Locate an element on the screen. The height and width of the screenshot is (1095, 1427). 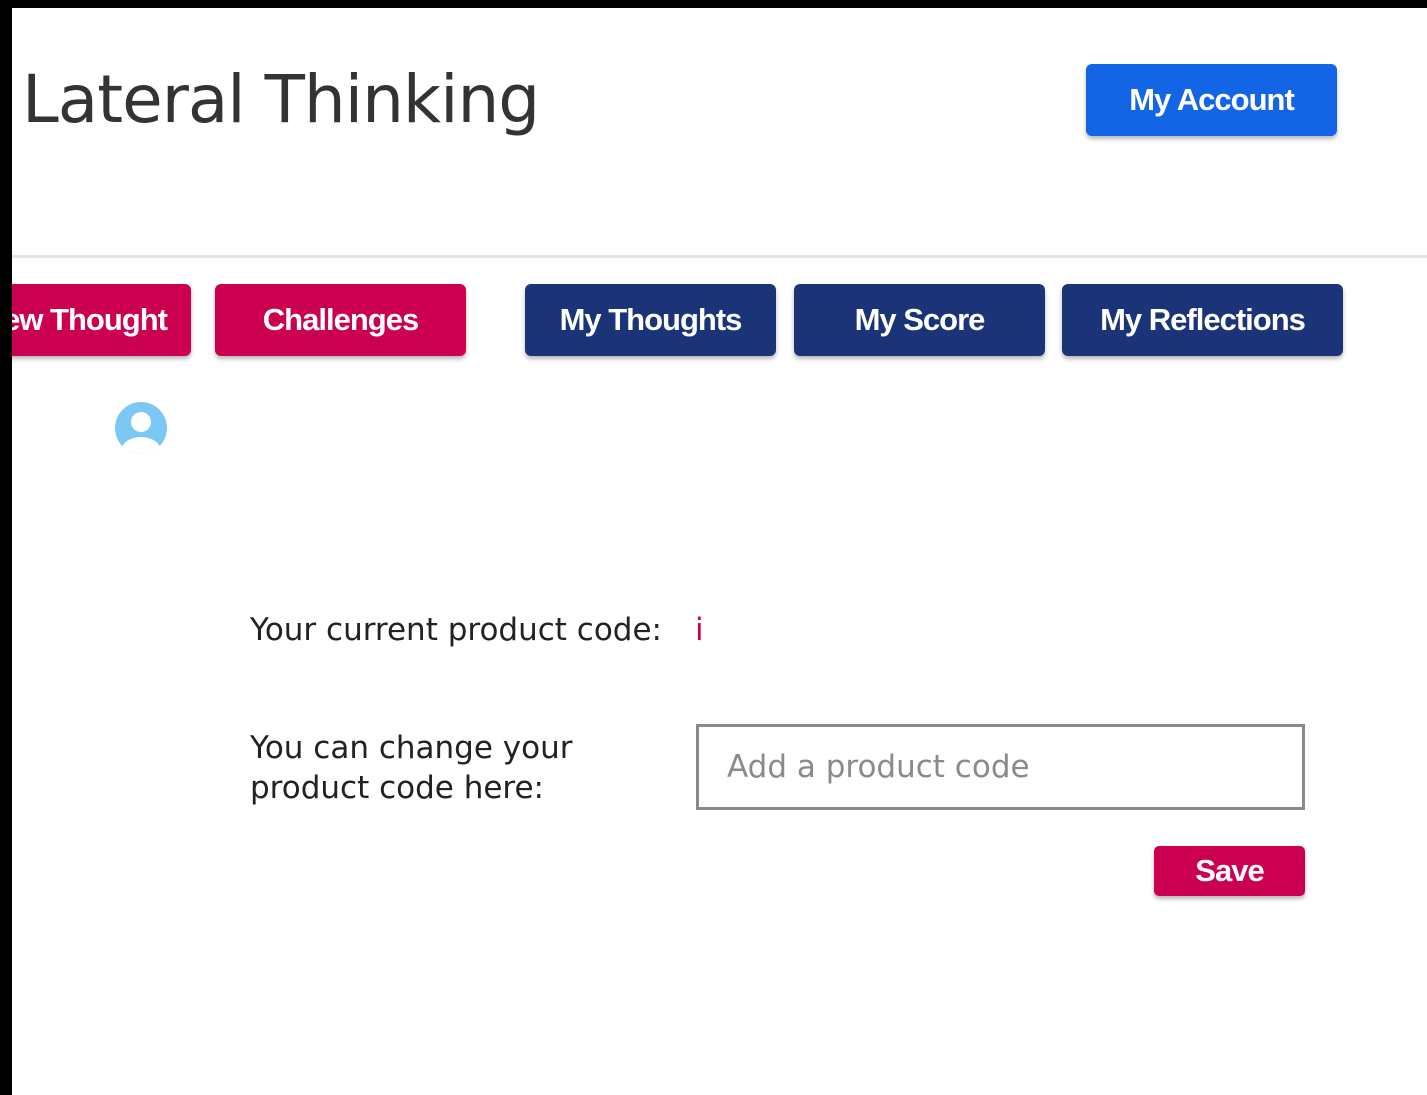
nav-my-score-button: My Score is located at coordinates (919, 320).